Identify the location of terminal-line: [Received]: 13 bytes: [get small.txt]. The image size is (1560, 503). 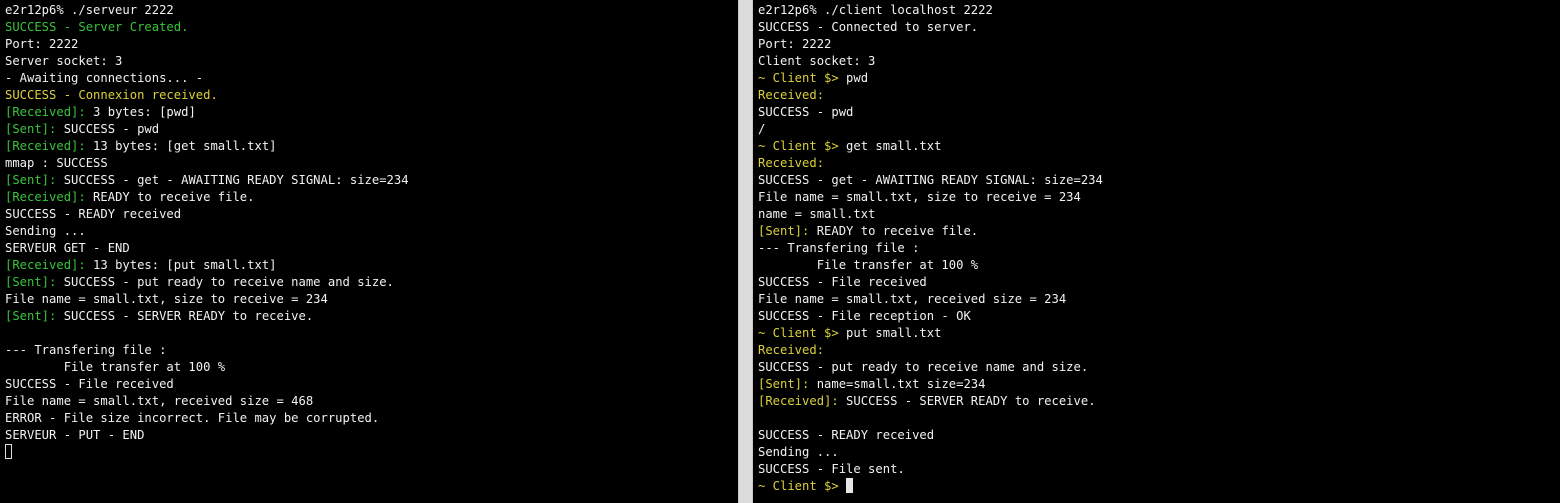
(371, 146).